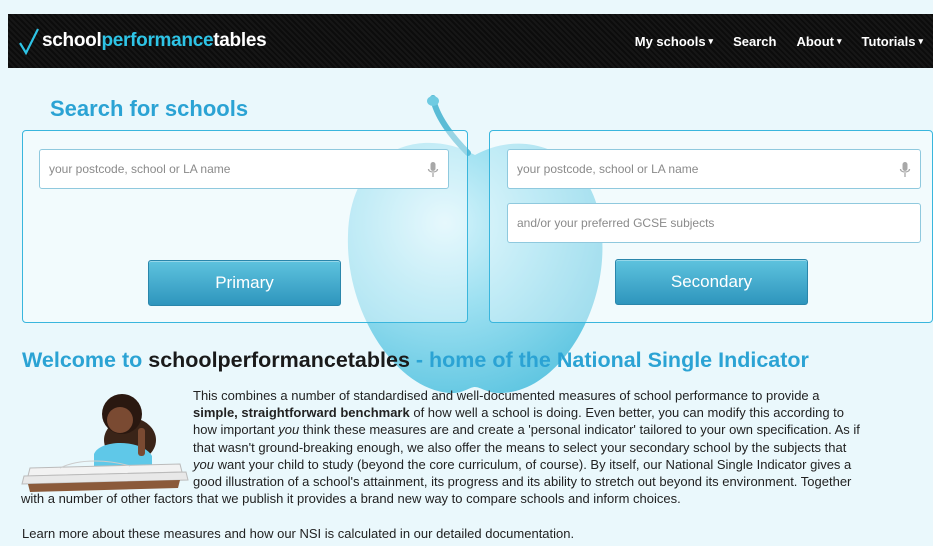 The height and width of the screenshot is (546, 933). Describe the element at coordinates (149, 108) in the screenshot. I see `search-title: Search for schools` at that location.